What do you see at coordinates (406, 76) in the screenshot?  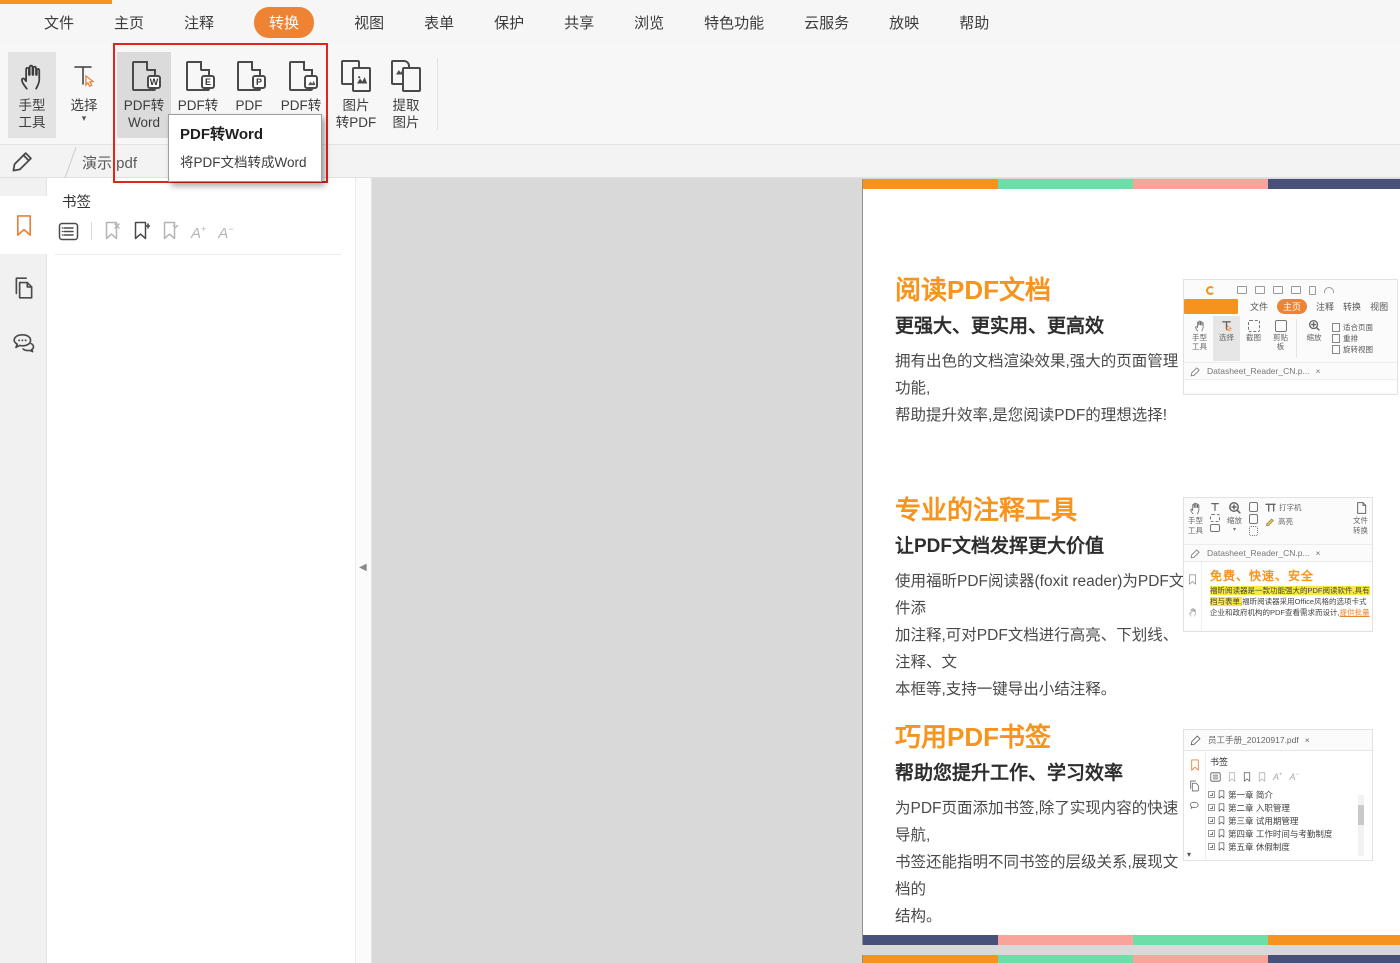 I see `extract-image-icon` at bounding box center [406, 76].